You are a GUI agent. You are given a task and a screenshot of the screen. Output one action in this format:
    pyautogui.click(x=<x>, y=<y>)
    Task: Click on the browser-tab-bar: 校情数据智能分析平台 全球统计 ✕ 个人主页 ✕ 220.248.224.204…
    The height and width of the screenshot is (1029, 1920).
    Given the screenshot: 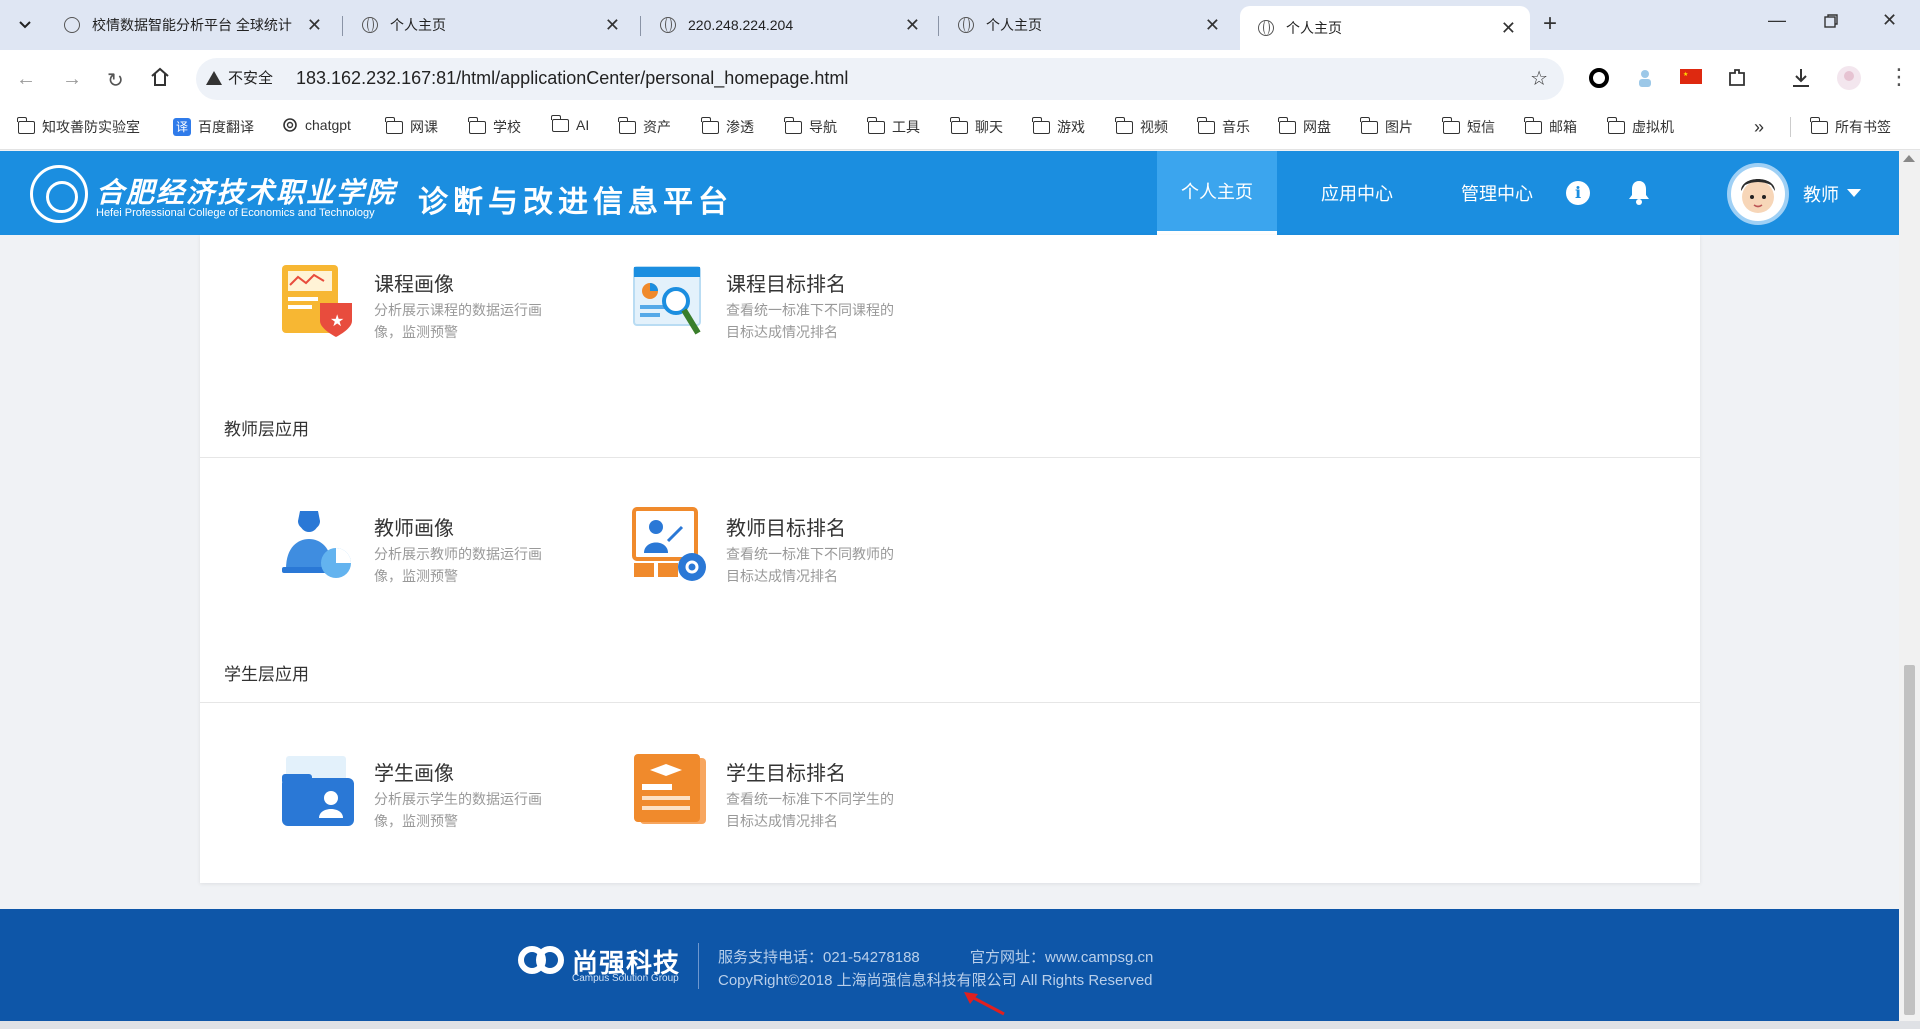 What is the action you would take?
    pyautogui.click(x=960, y=25)
    